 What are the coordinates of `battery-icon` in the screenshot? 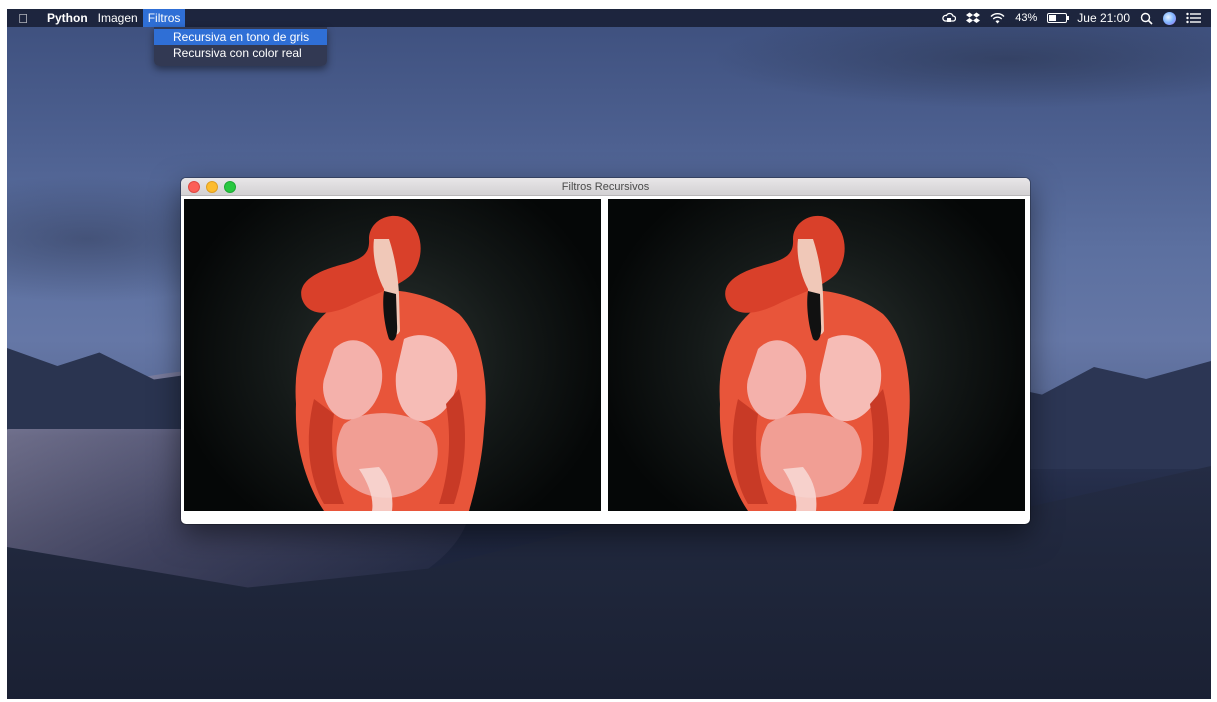 It's located at (1058, 18).